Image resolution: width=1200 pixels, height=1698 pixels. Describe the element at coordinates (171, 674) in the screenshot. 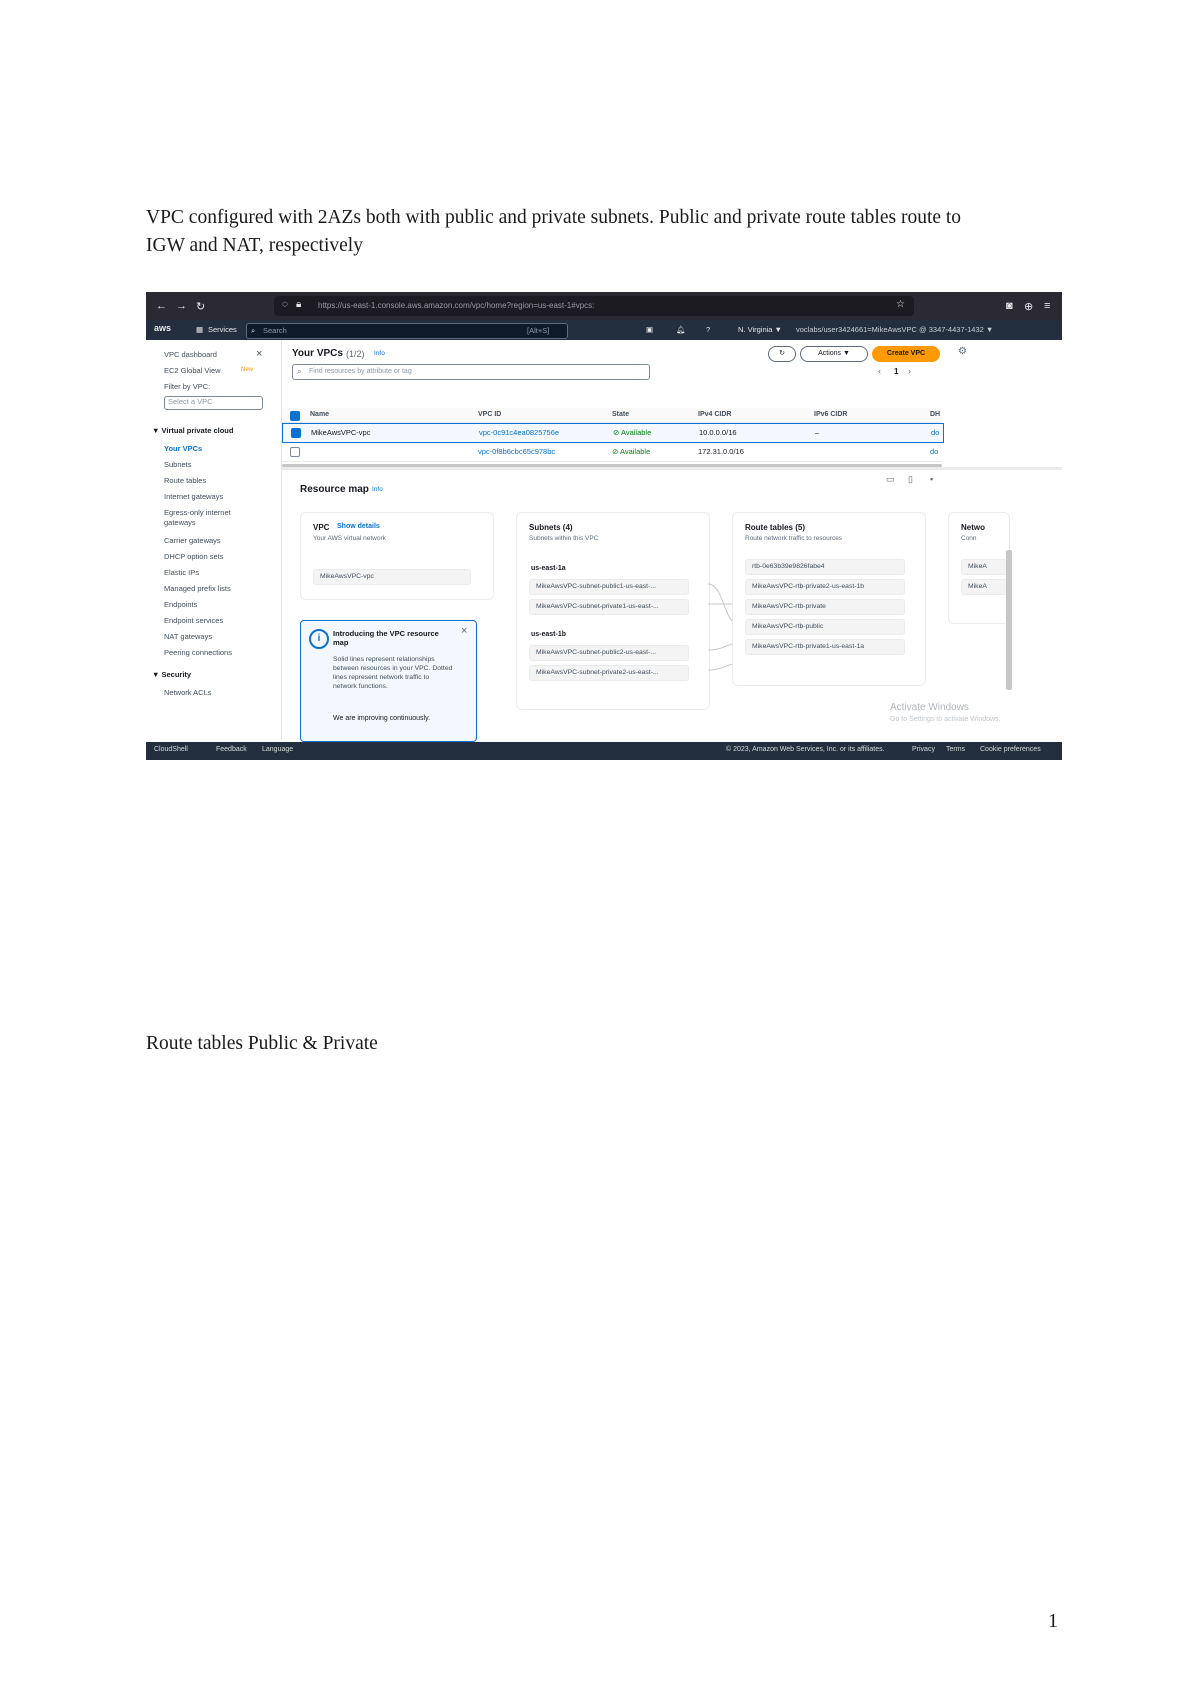

I see `sidebar-section-security: ▼ Security` at that location.